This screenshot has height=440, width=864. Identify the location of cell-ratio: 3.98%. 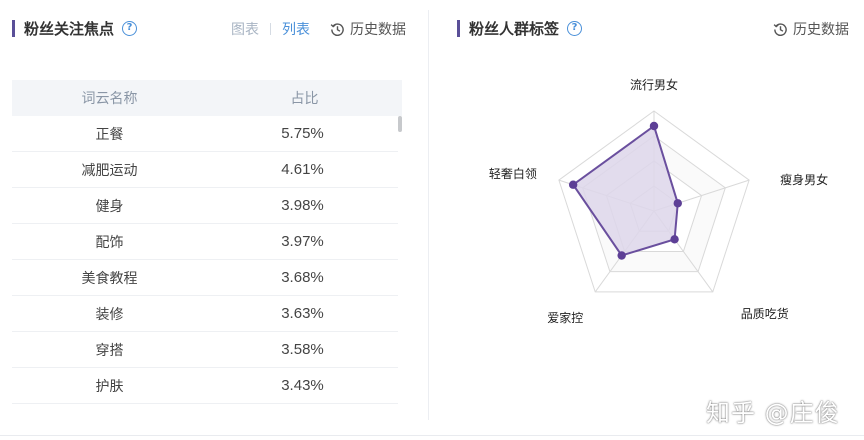
(302, 205).